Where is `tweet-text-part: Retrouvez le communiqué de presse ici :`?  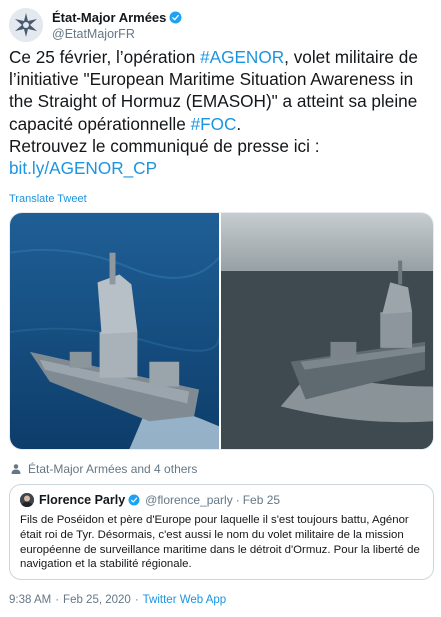 tweet-text-part: Retrouvez le communiqué de presse ici : is located at coordinates (164, 145).